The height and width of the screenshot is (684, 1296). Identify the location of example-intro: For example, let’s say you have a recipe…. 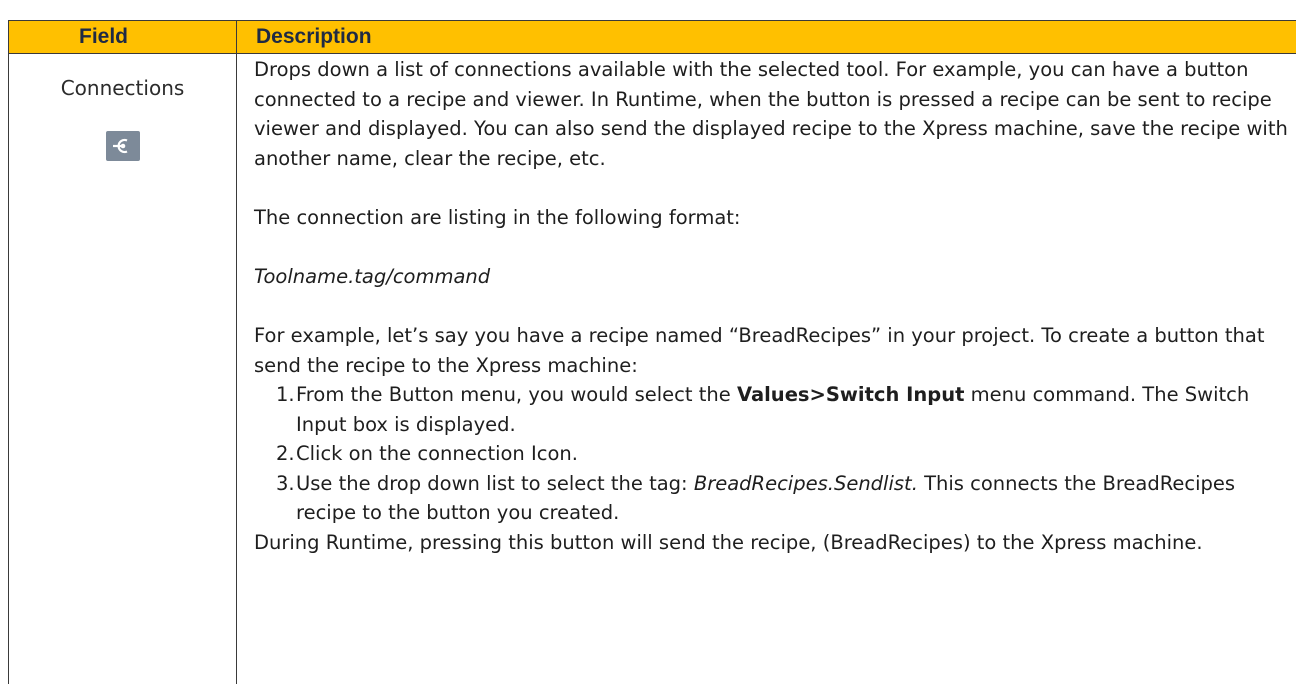
(759, 350).